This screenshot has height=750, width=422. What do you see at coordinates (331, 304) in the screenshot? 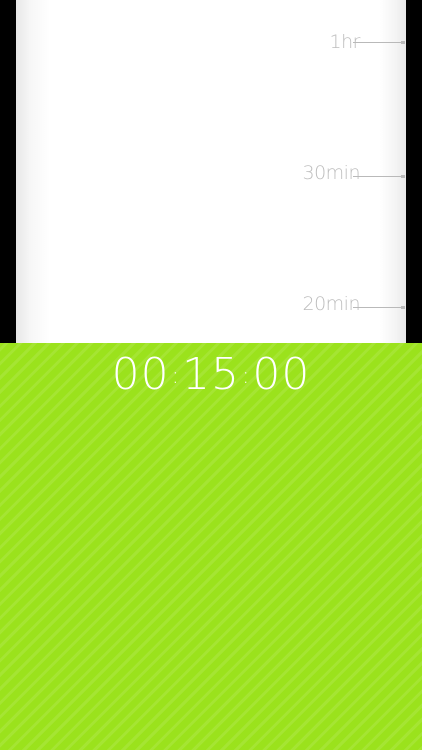
I see `scale-label-20min: 20min` at bounding box center [331, 304].